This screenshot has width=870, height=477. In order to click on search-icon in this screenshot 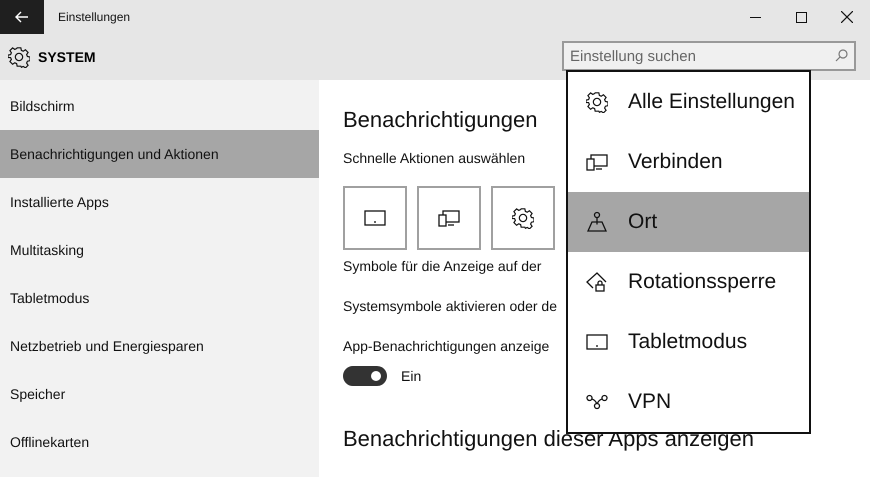, I will do `click(841, 55)`.